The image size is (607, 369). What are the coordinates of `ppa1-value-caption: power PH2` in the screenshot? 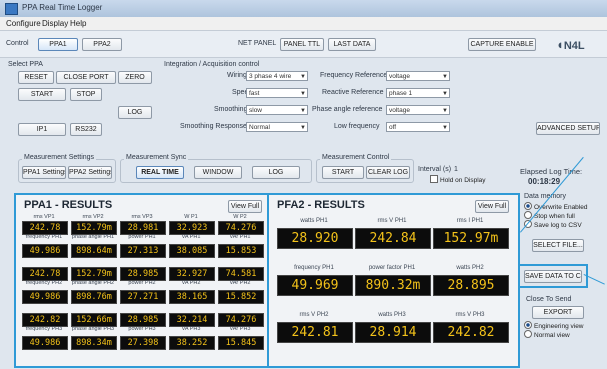 It's located at (142, 283).